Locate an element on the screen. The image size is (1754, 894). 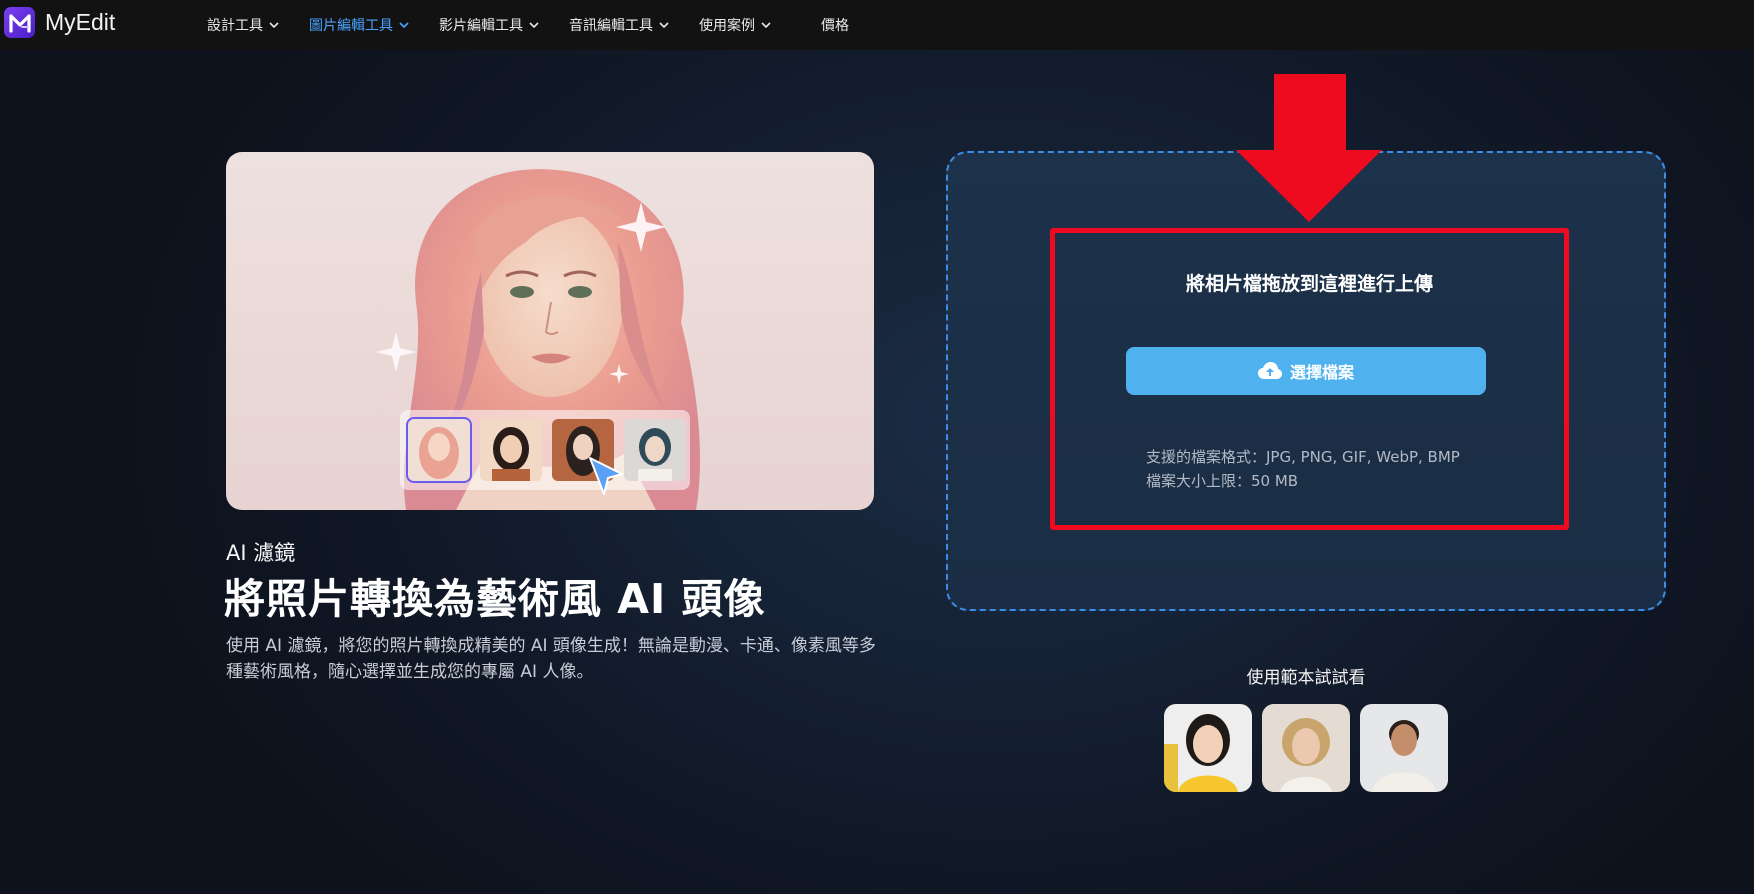
supported-formats-text: 支援的檔案格式：JPG, PNG, GIF, WebP, BMP is located at coordinates (1303, 457).